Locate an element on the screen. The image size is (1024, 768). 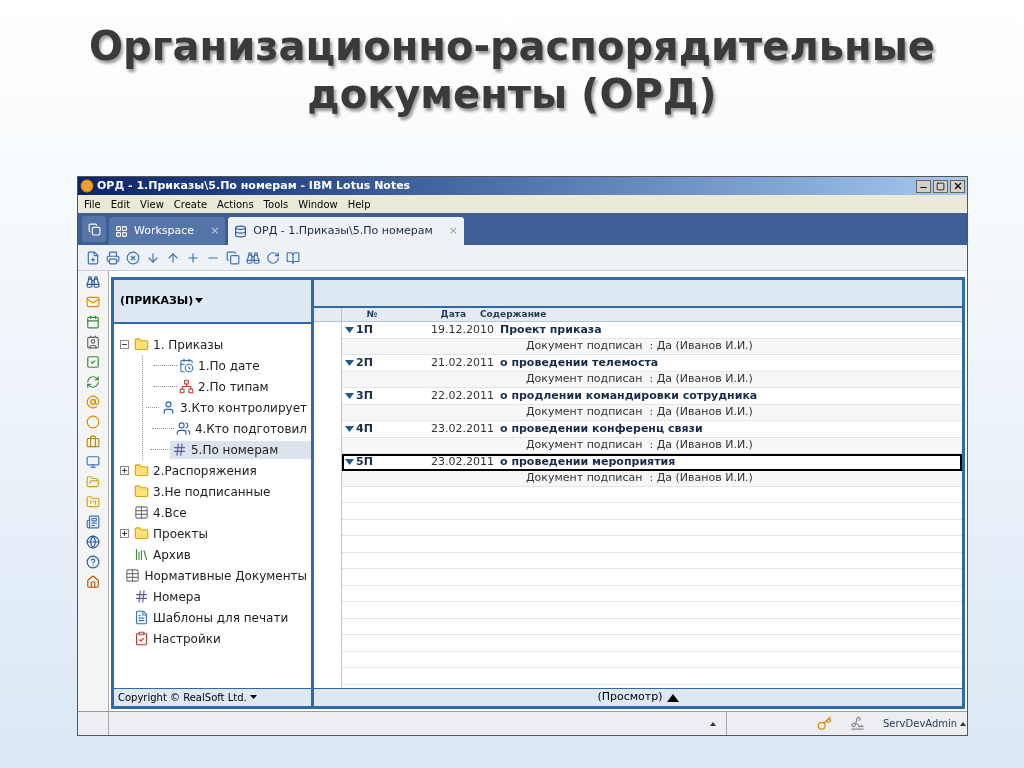
tree-item: 1. Приказы is located at coordinates (180, 344).